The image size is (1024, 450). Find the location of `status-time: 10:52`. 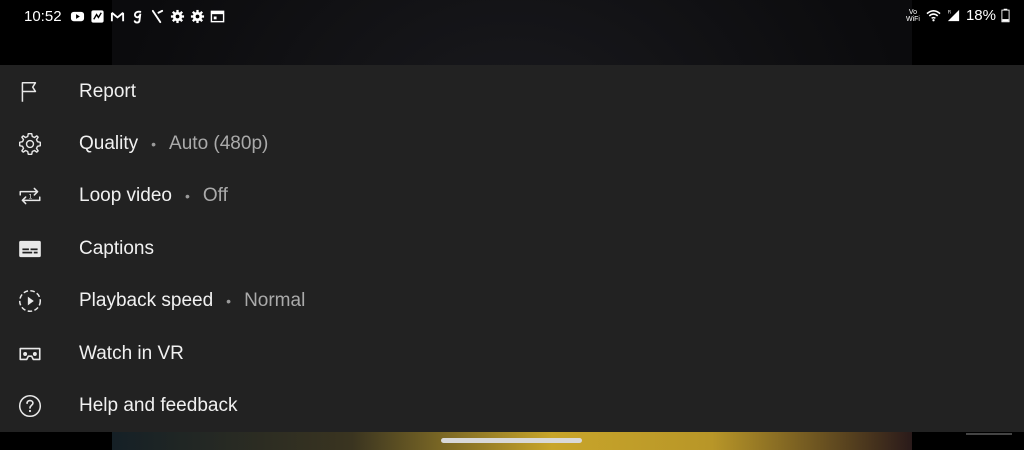

status-time: 10:52 is located at coordinates (43, 16).